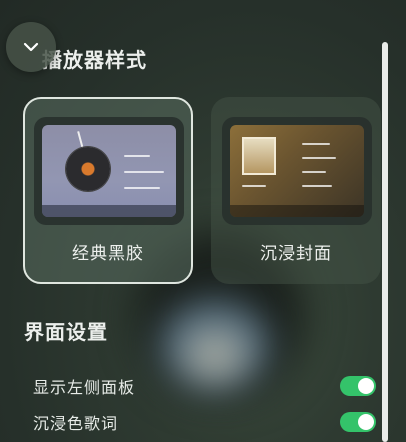 Image resolution: width=406 pixels, height=442 pixels. I want to click on section-title-player-style: 播放器样式, so click(94, 60).